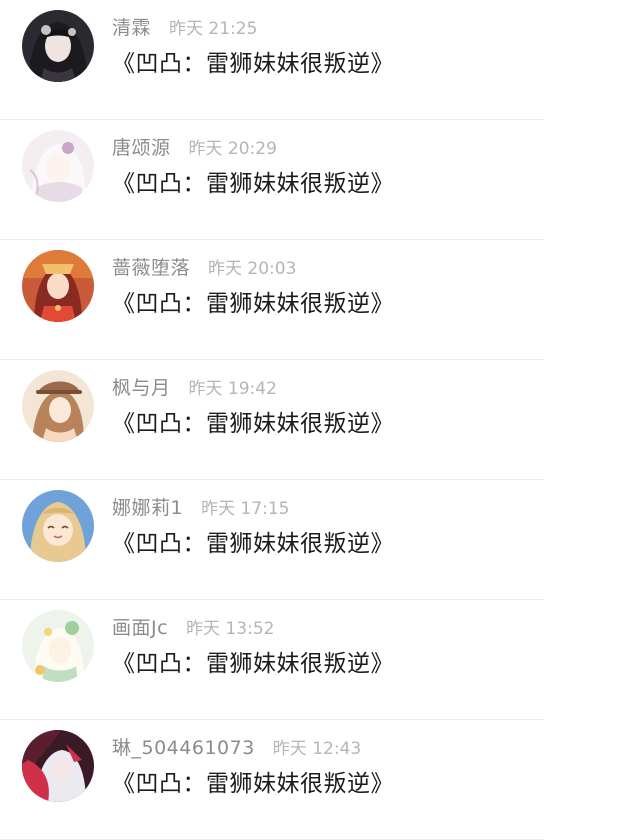 The width and height of the screenshot is (640, 840). I want to click on anime-avatar-dark-hair-icon, so click(58, 46).